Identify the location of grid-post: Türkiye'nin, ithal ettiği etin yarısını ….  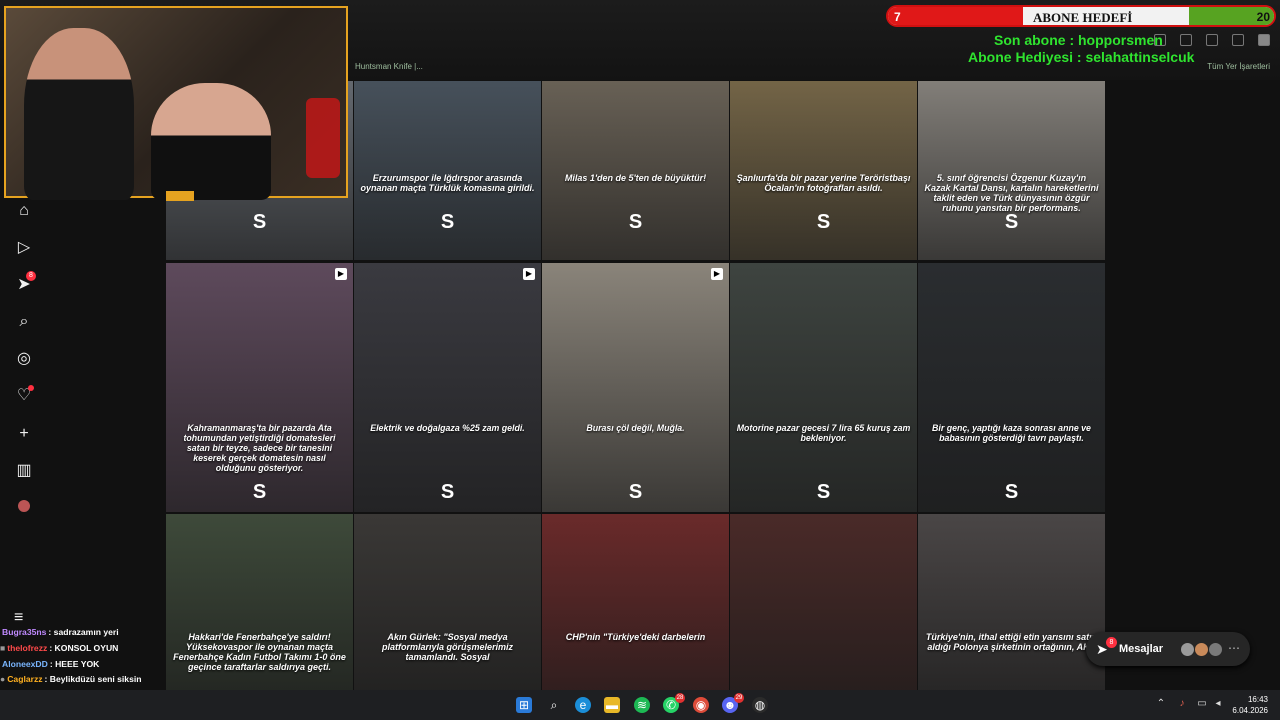
(1011, 602).